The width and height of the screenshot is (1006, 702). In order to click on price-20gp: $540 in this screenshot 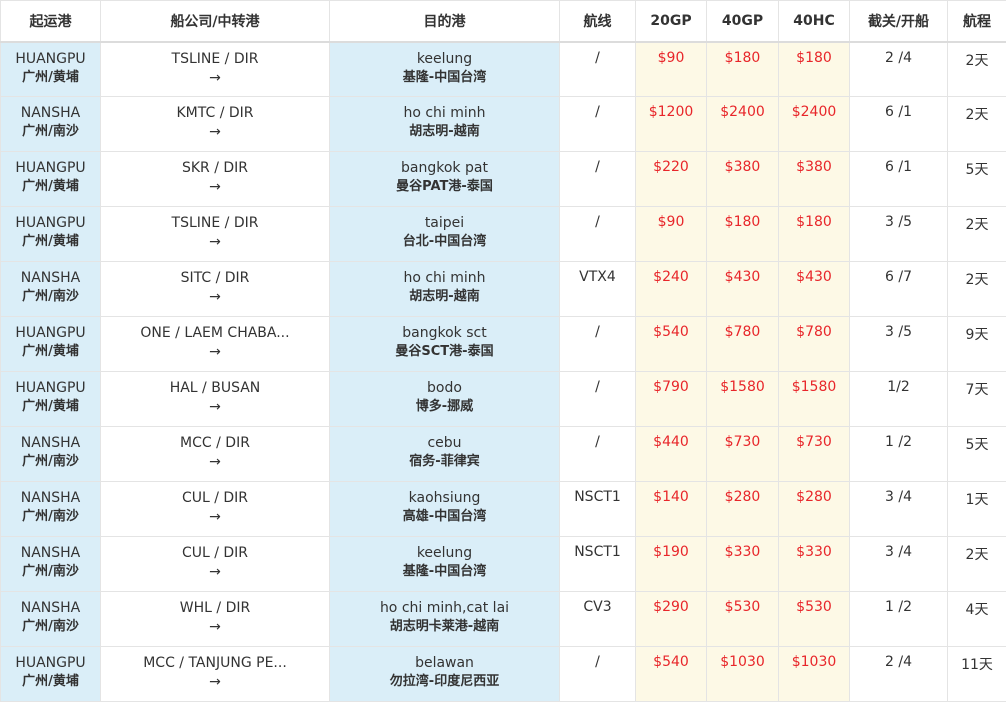, I will do `click(671, 344)`.